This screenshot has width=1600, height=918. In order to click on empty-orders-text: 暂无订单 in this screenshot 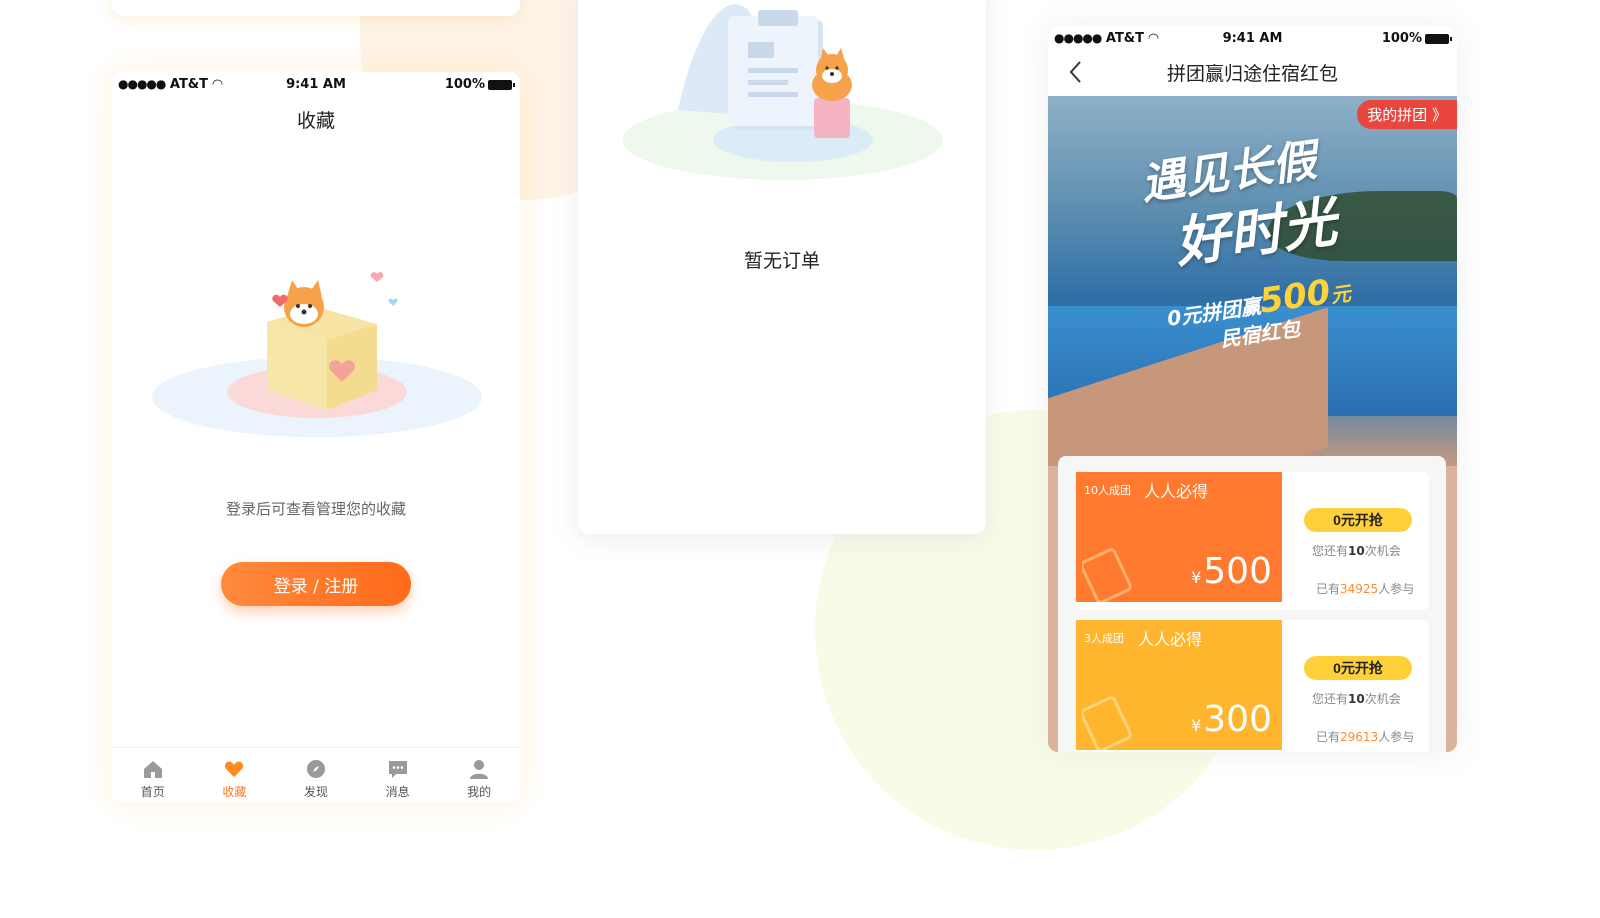, I will do `click(781, 261)`.